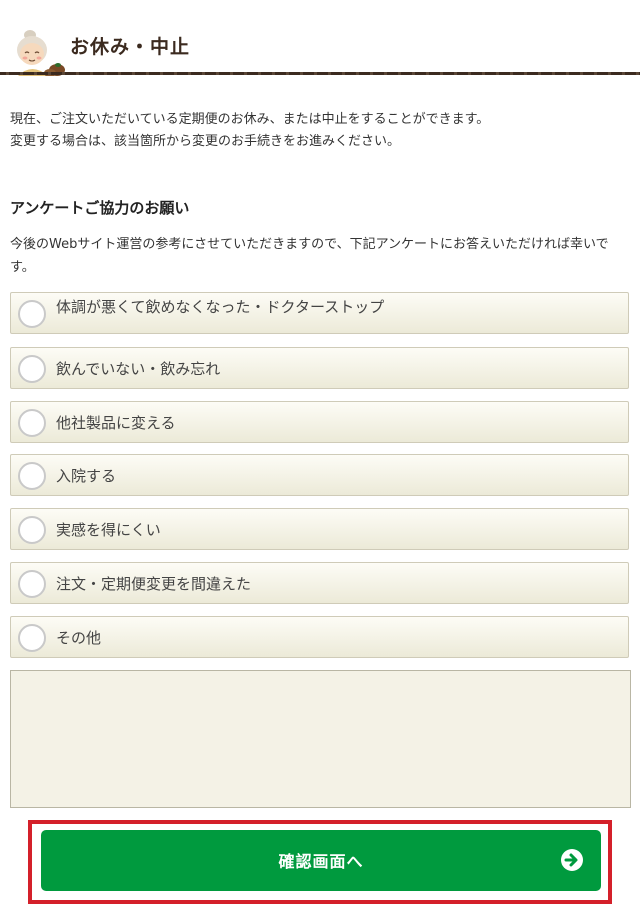 This screenshot has height=916, width=640. What do you see at coordinates (319, 637) in the screenshot?
I see `option-other: その他` at bounding box center [319, 637].